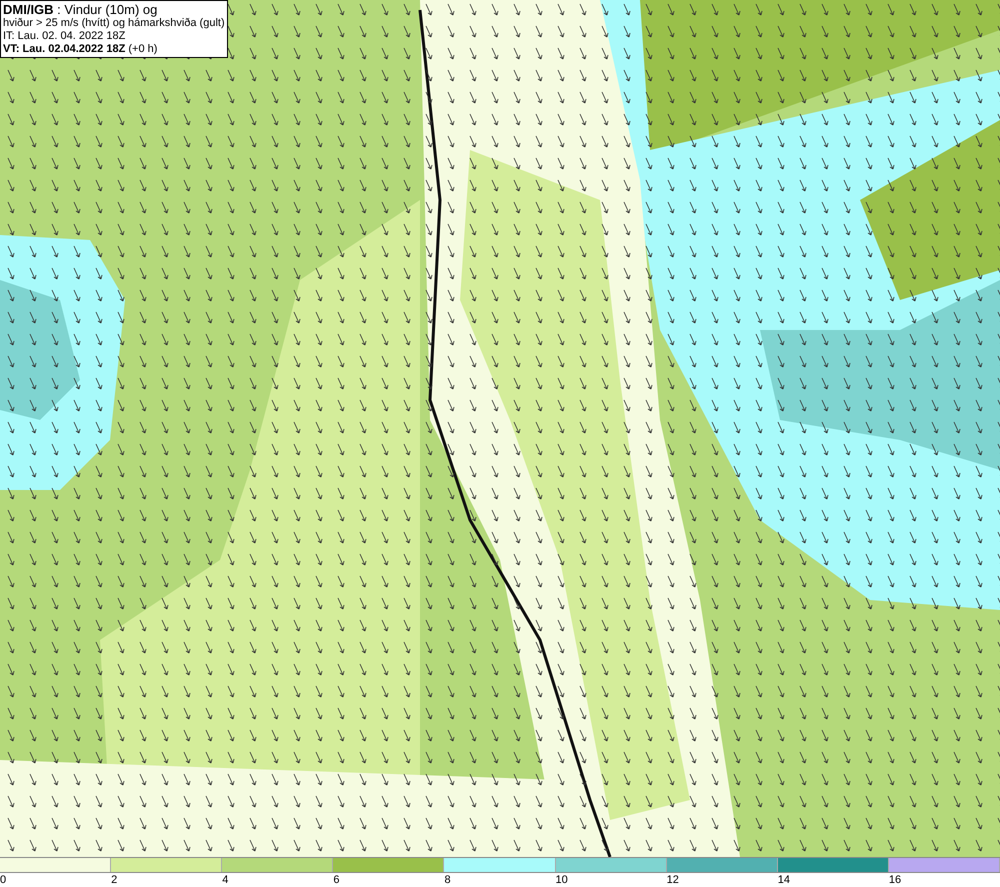 The width and height of the screenshot is (1000, 887). I want to click on legend-label: 8, so click(447, 880).